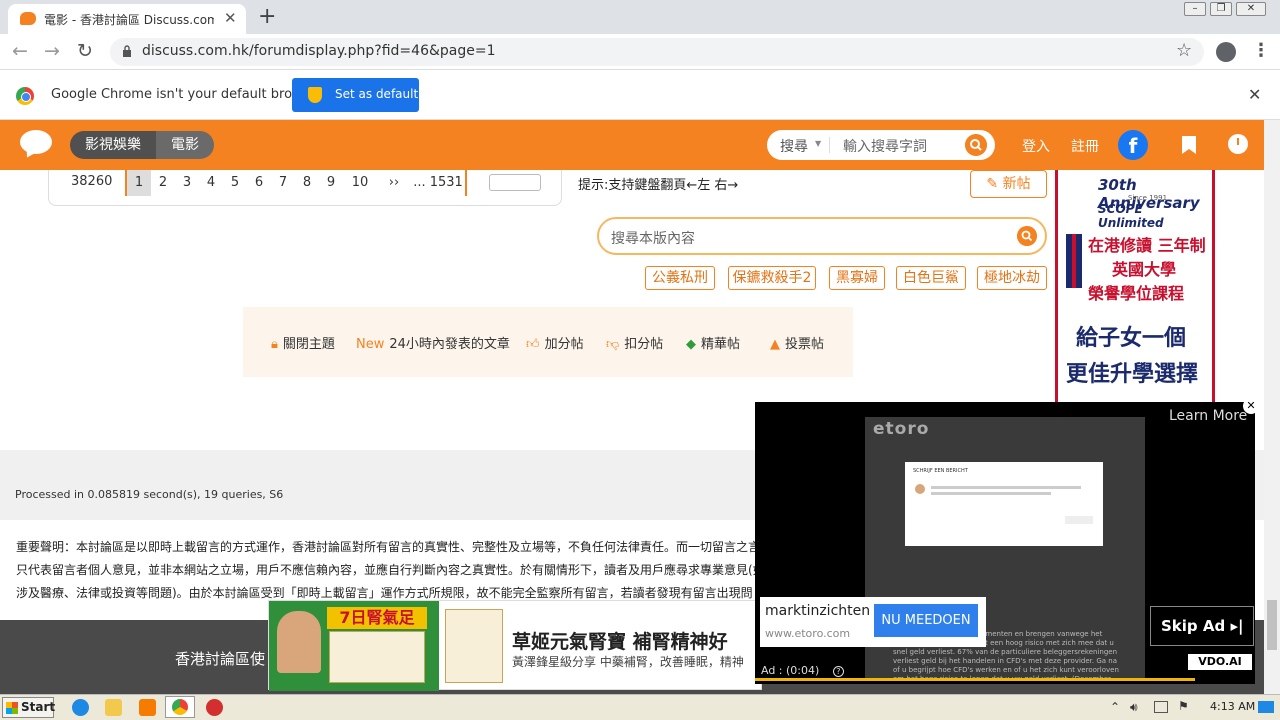  What do you see at coordinates (1115, 707) in the screenshot?
I see `tray-expand-icon: ⌃` at bounding box center [1115, 707].